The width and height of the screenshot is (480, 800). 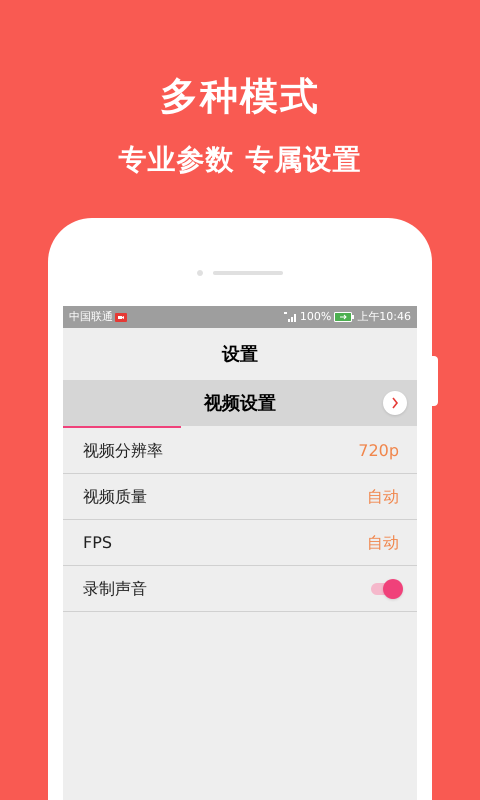 I want to click on chevron-right-icon, so click(x=395, y=403).